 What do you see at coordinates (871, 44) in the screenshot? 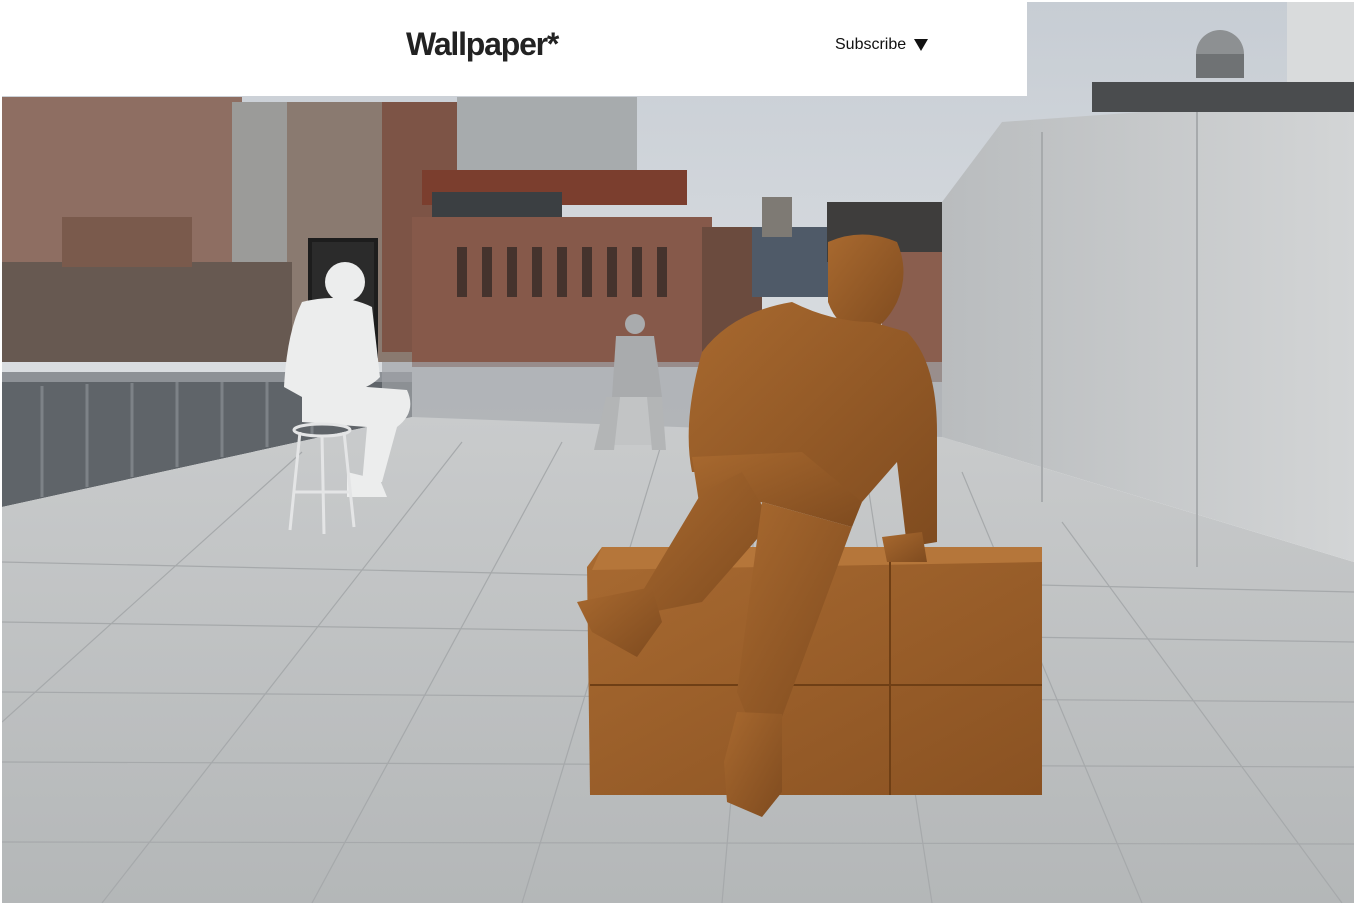
I see `subscribe-label: Subscribe` at bounding box center [871, 44].